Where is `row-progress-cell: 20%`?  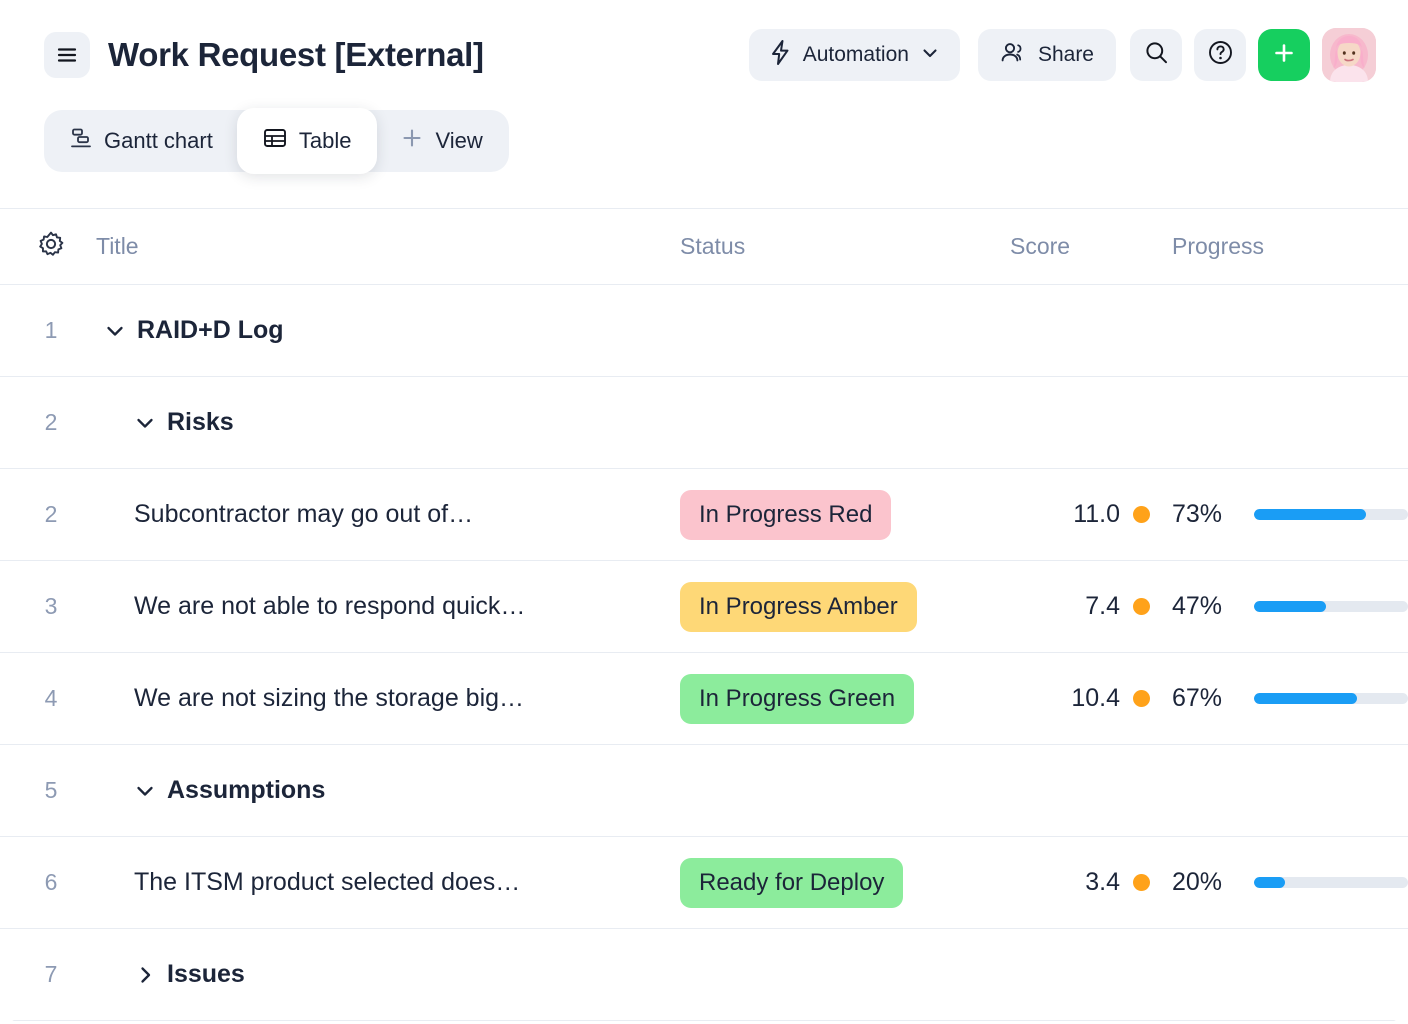 row-progress-cell: 20% is located at coordinates (1279, 882).